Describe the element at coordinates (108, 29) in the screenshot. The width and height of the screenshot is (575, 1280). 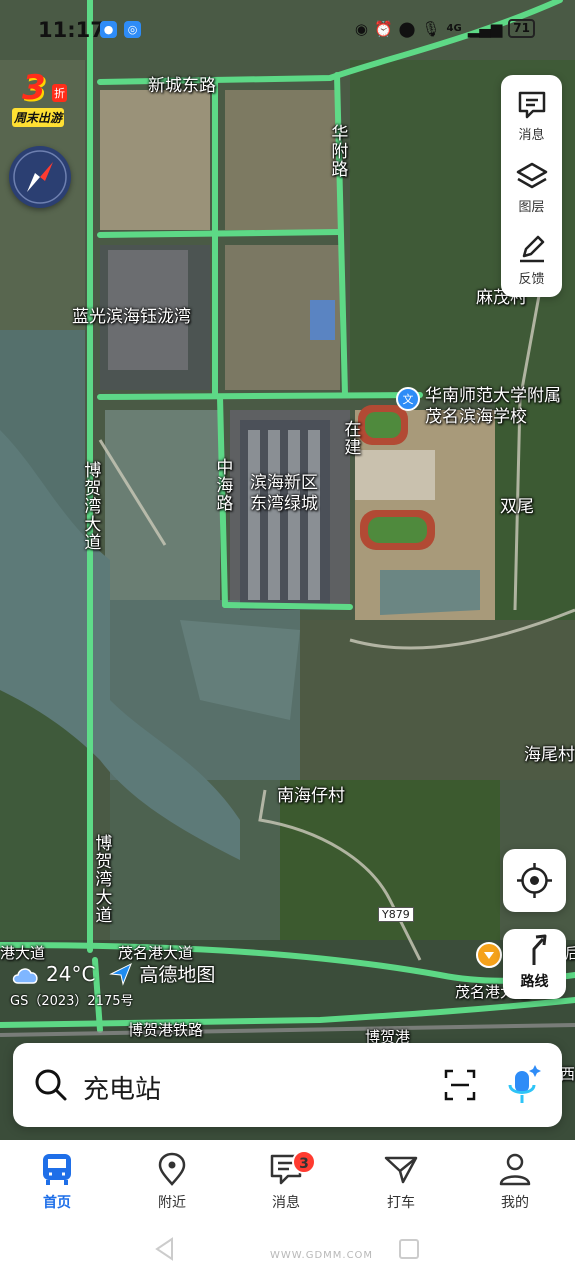
I see `chat-notification-icon: ●` at that location.